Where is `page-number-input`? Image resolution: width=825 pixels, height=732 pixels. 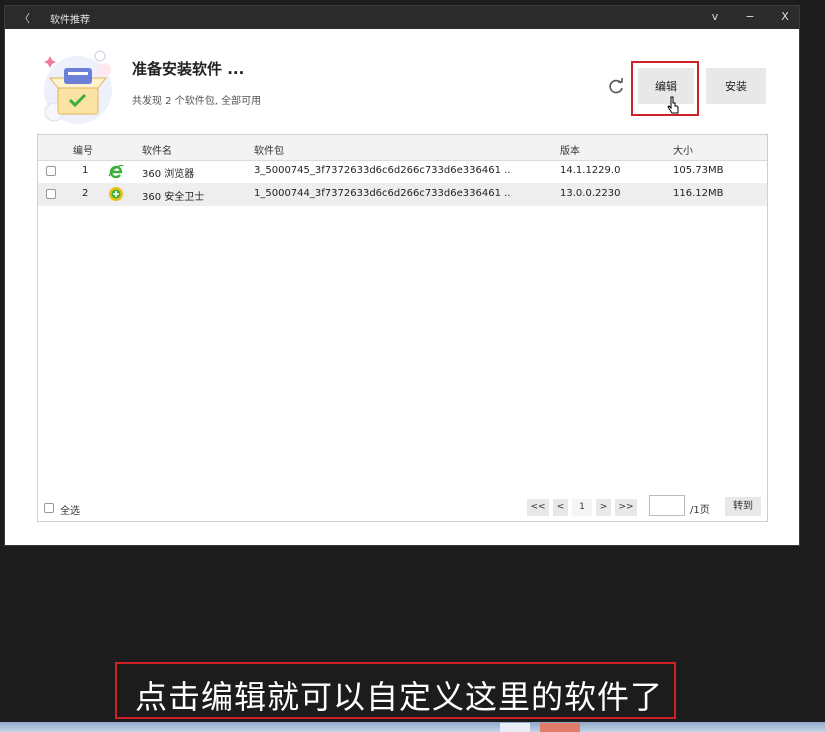
page-number-input is located at coordinates (667, 505).